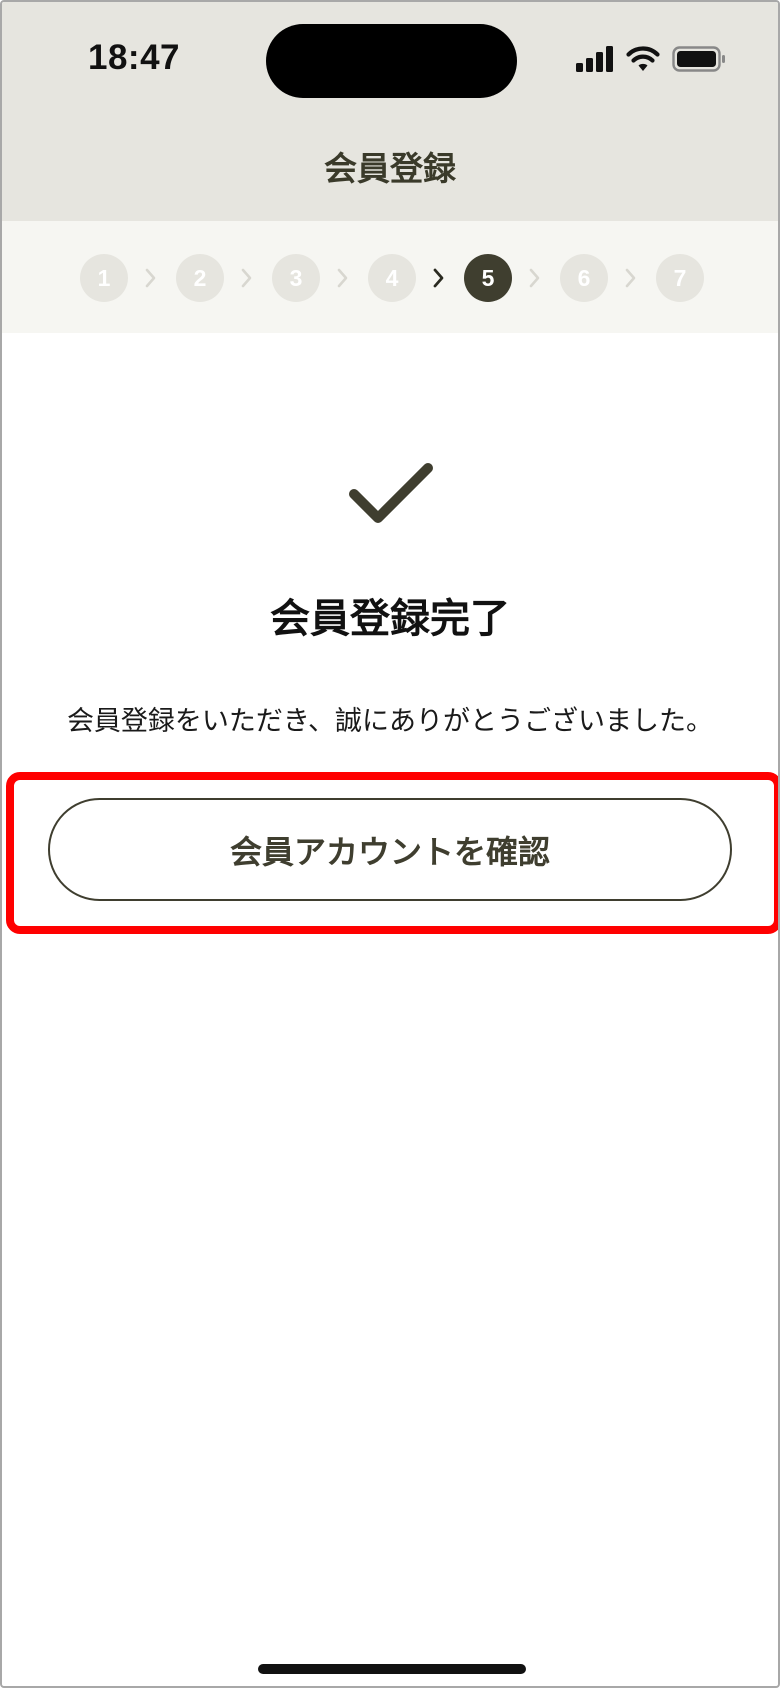 This screenshot has width=780, height=1688. I want to click on thank-you-message: 会員登録をいただき、誠にありがとうございました。, so click(390, 721).